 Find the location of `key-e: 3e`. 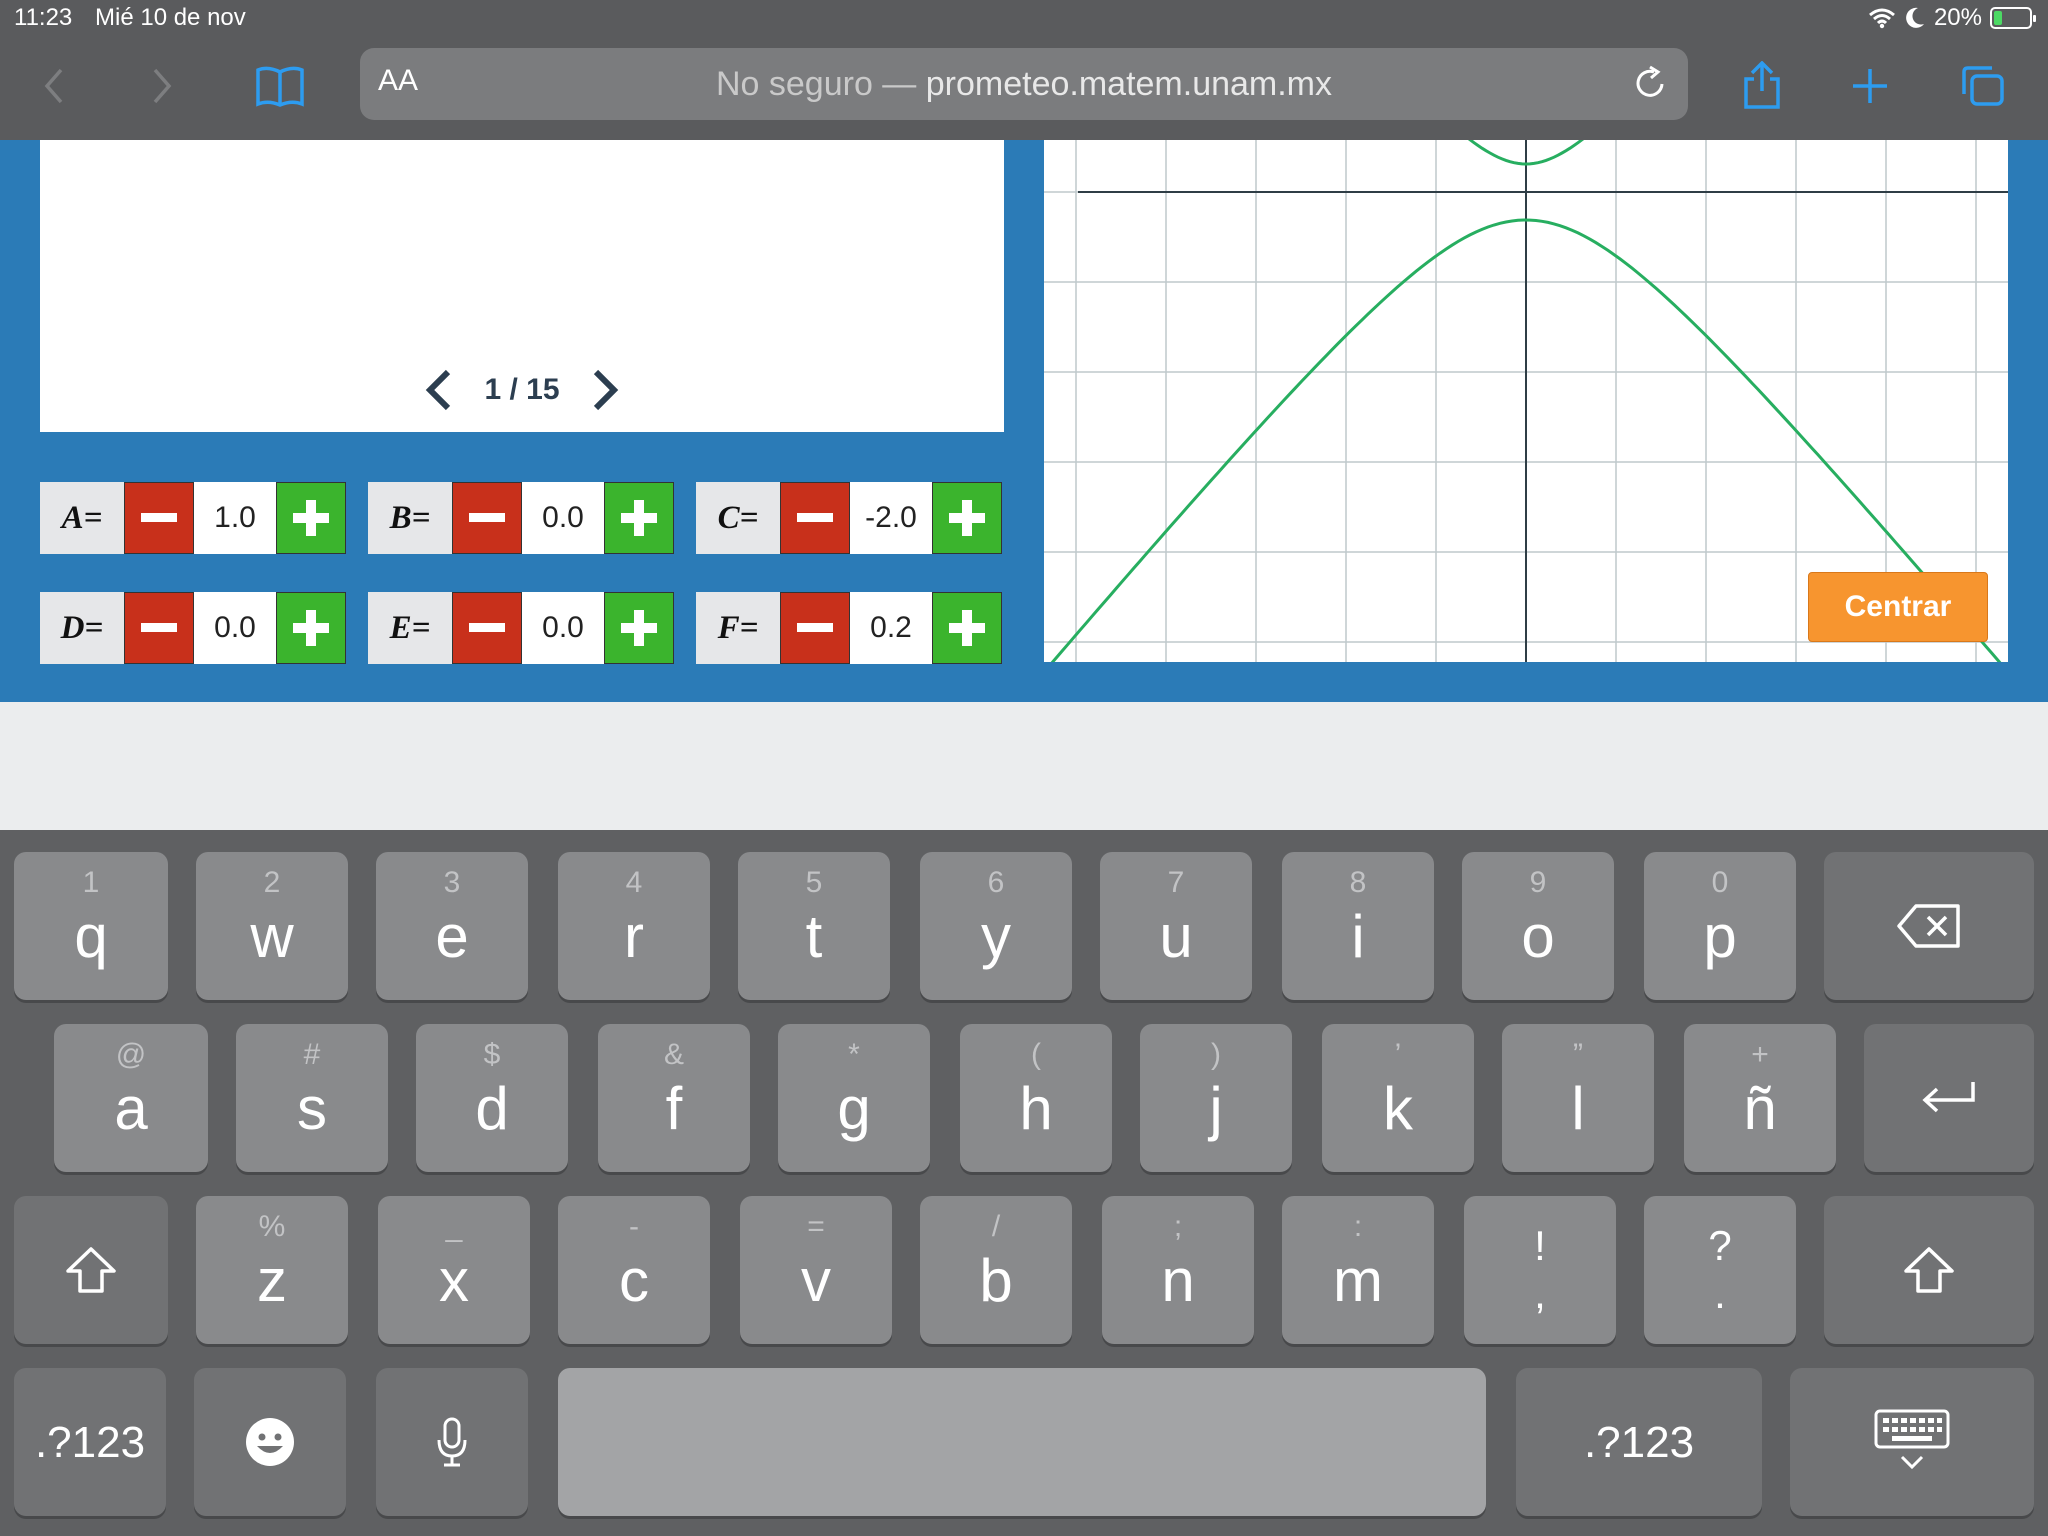

key-e: 3e is located at coordinates (452, 926).